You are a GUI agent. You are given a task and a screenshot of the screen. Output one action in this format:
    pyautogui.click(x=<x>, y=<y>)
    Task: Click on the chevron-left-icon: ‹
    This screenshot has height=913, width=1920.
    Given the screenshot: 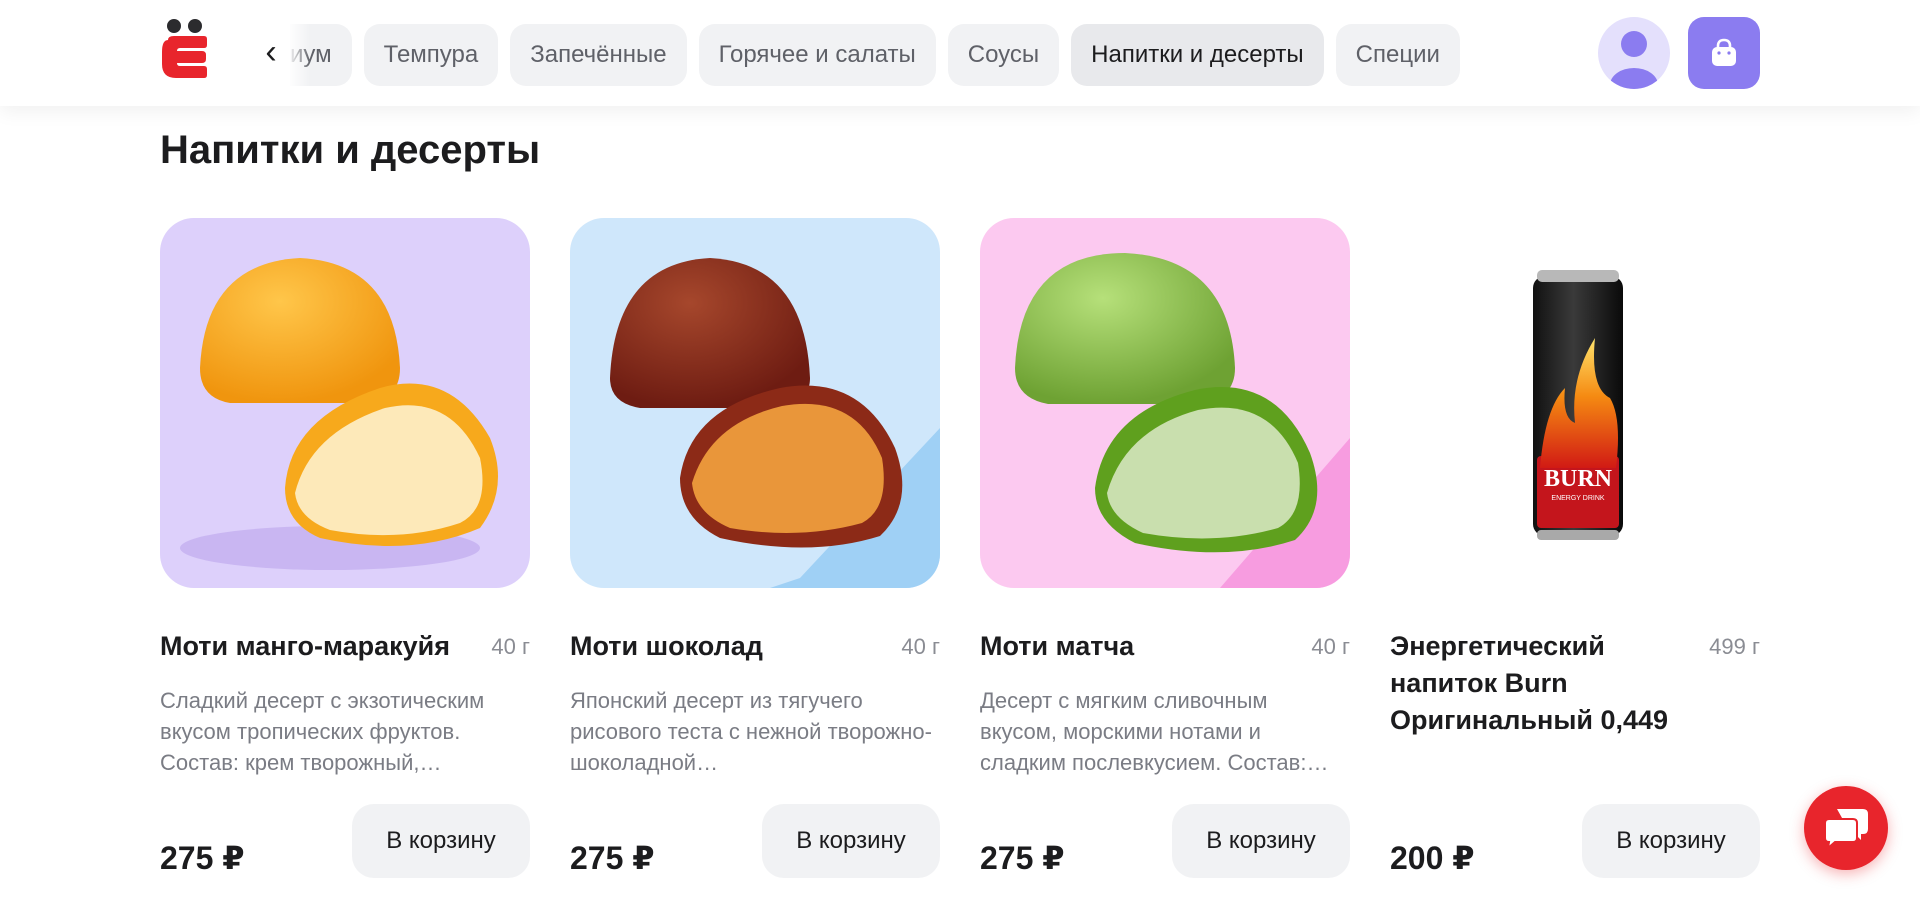 What is the action you would take?
    pyautogui.click(x=271, y=51)
    